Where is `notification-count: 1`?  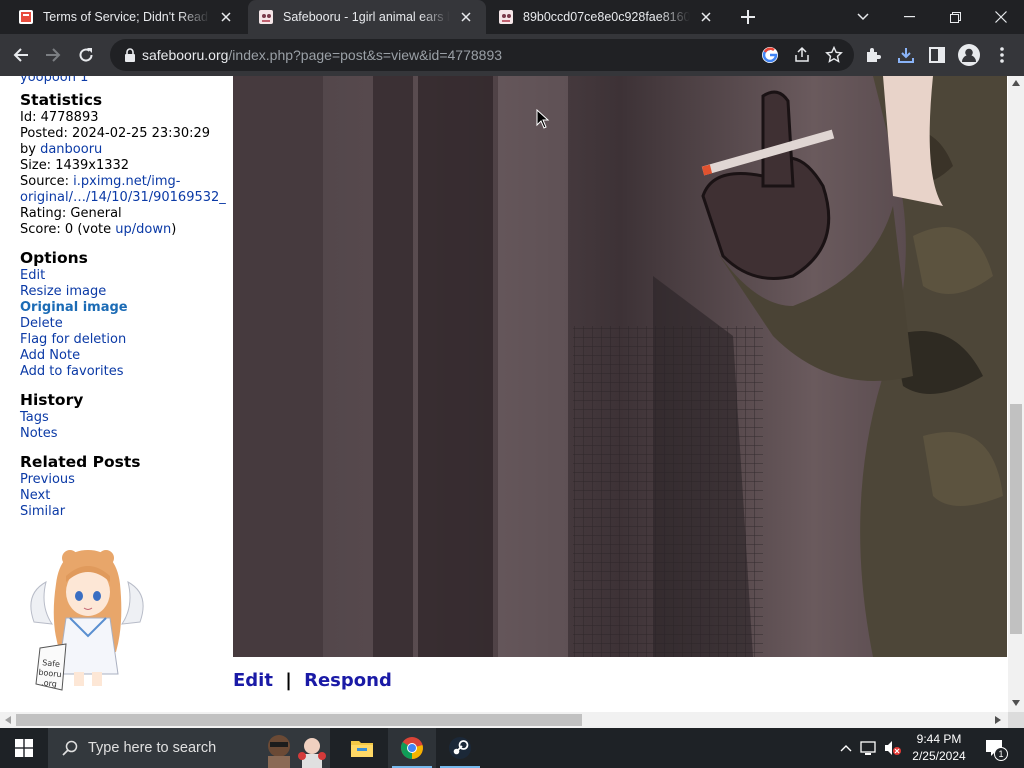 notification-count: 1 is located at coordinates (1001, 754).